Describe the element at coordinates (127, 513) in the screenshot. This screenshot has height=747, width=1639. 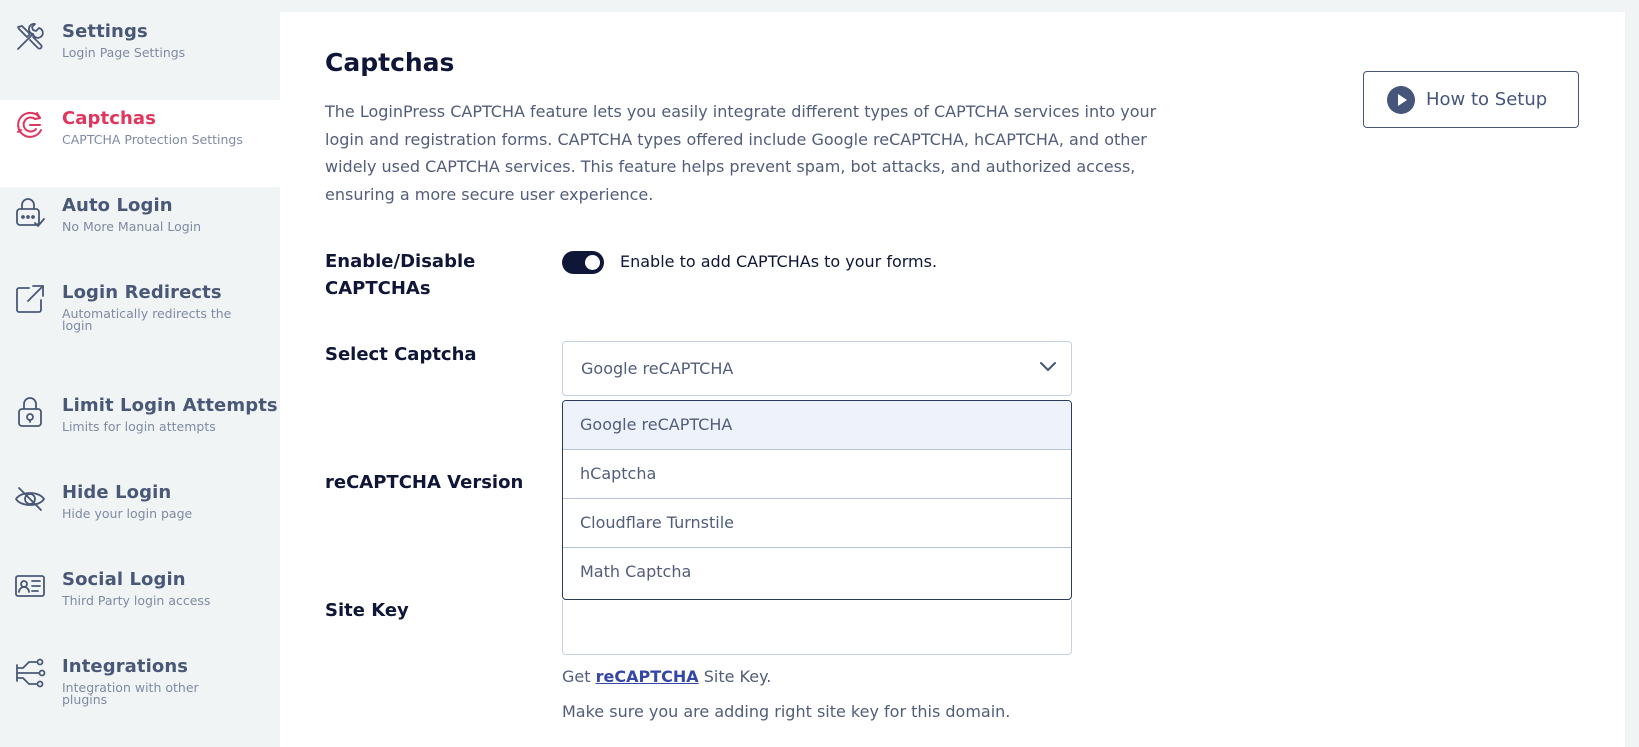
I see `sidebar-item-subtitle: Hide your login page` at that location.